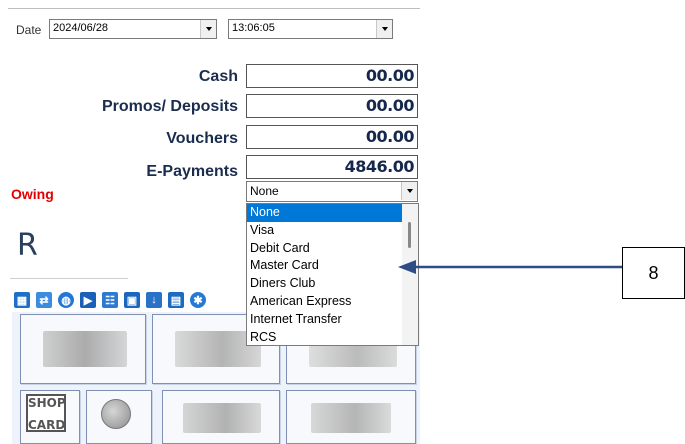  Describe the element at coordinates (325, 320) in the screenshot. I see `option-internet-transfer: Internet Transfer` at that location.